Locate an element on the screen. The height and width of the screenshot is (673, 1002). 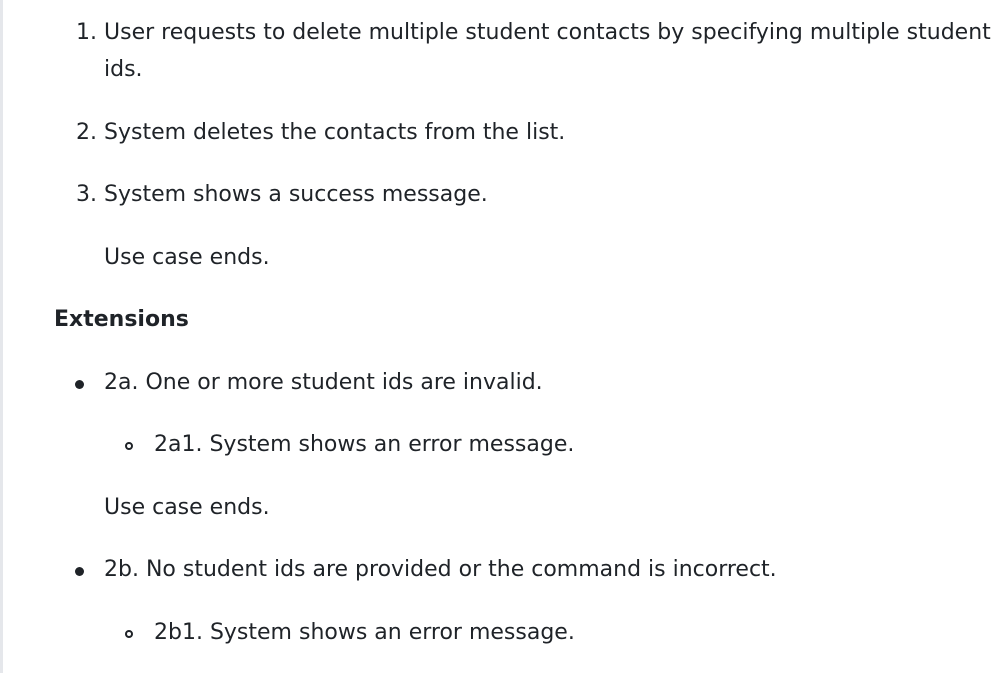
step-text: System shows a success message. is located at coordinates (296, 194).